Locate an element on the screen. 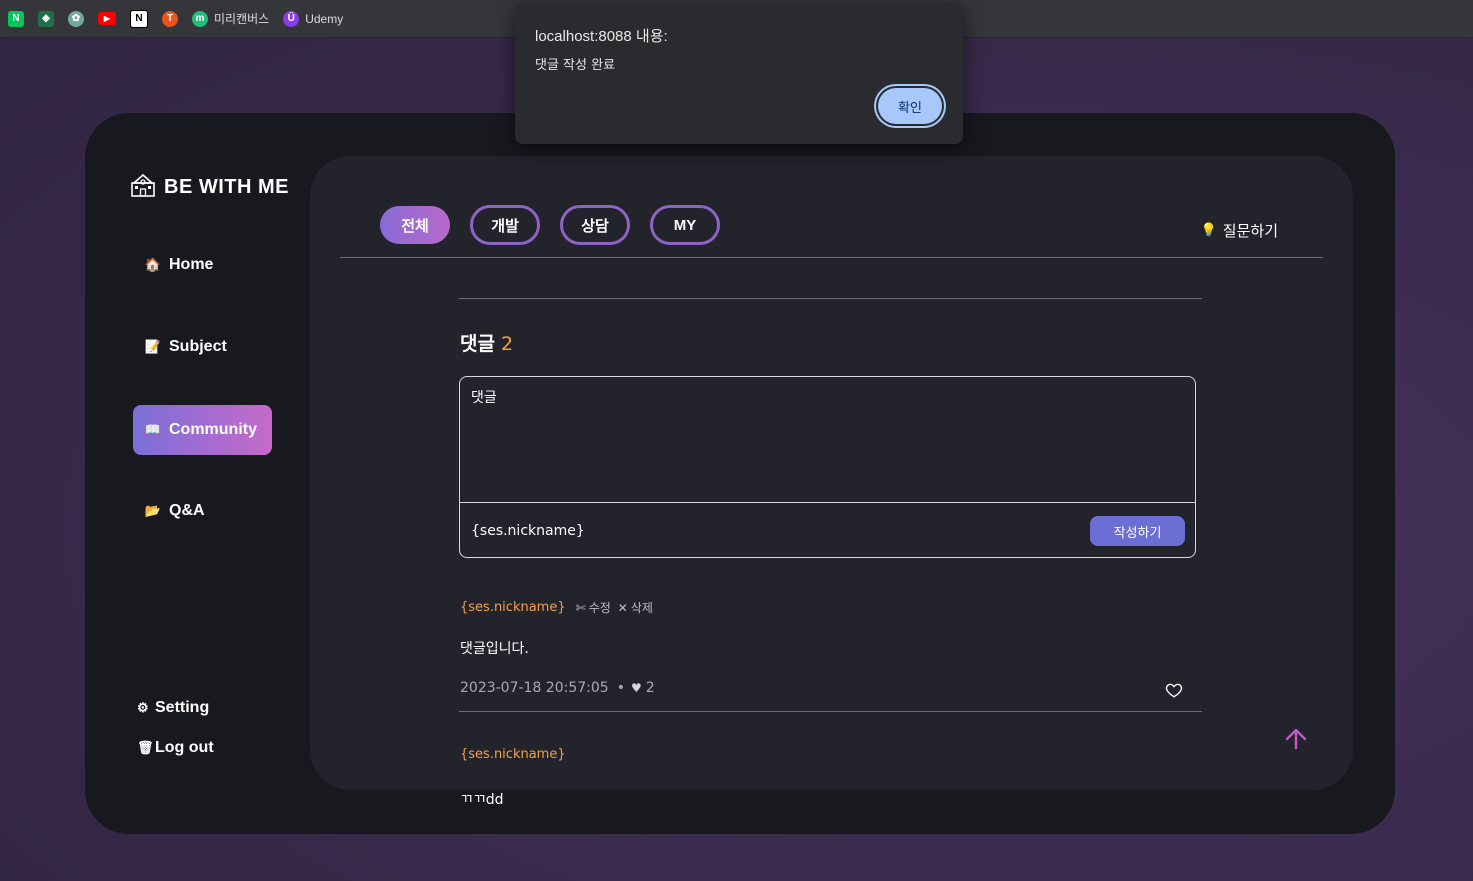 The image size is (1473, 881). trash-icon: 🗑 is located at coordinates (145, 747).